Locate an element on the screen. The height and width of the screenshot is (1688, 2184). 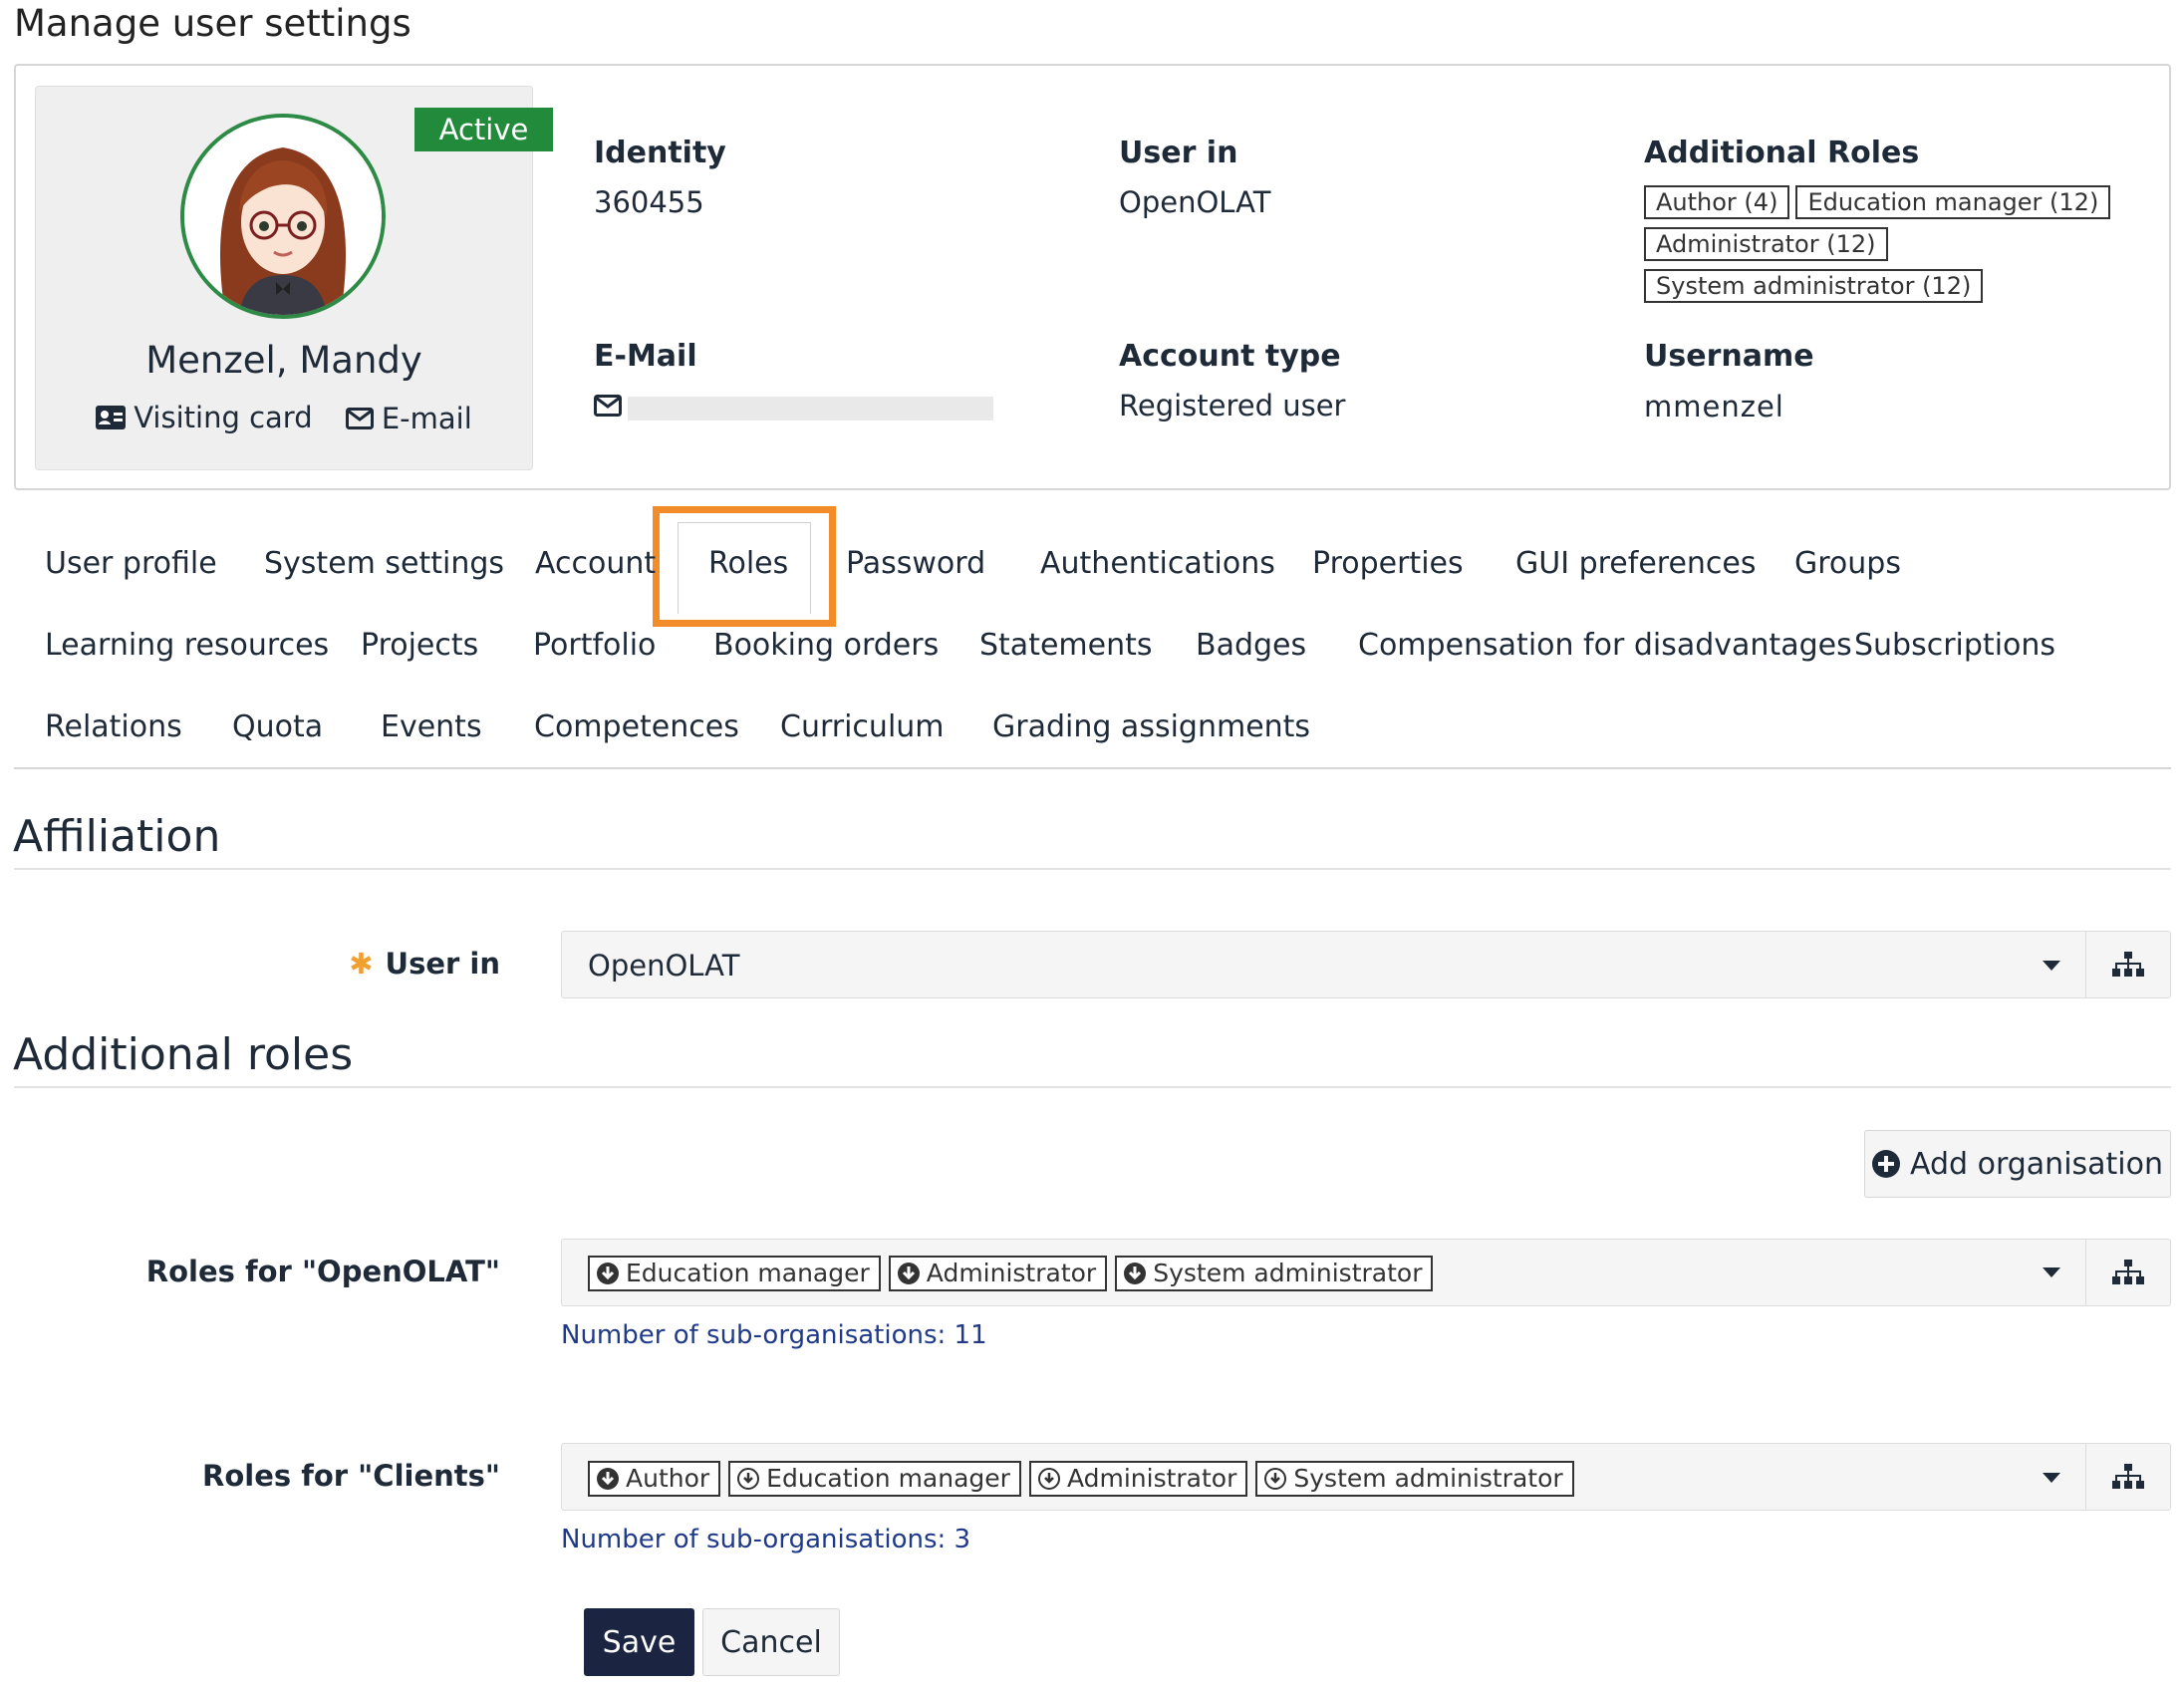
email-label: E-Mail is located at coordinates (645, 356).